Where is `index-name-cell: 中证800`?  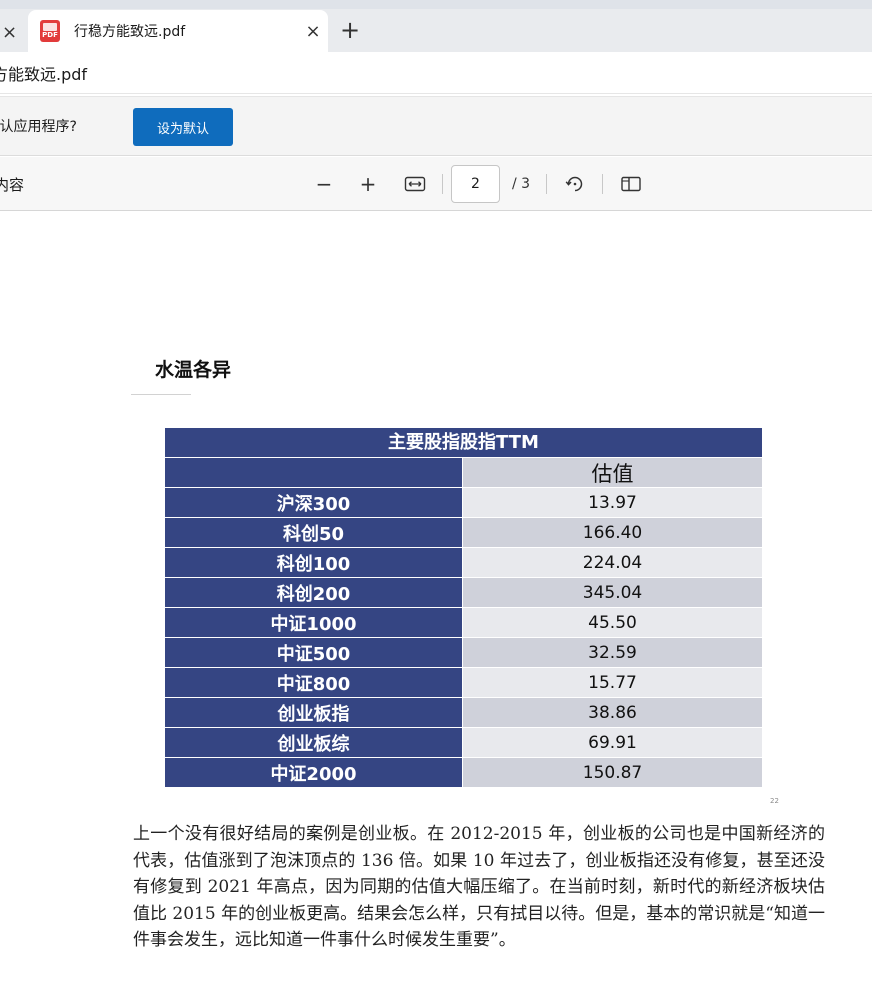
index-name-cell: 中证800 is located at coordinates (314, 682).